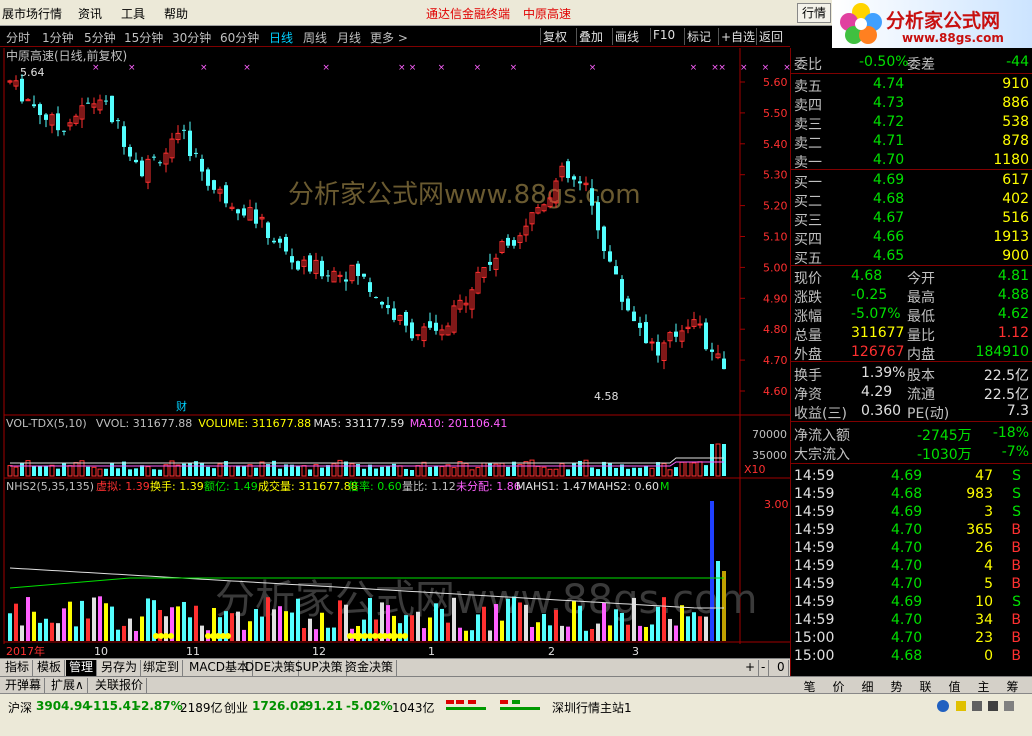 The height and width of the screenshot is (736, 1032). Describe the element at coordinates (737, 36) in the screenshot. I see `add-watchlist-button: +自选` at that location.